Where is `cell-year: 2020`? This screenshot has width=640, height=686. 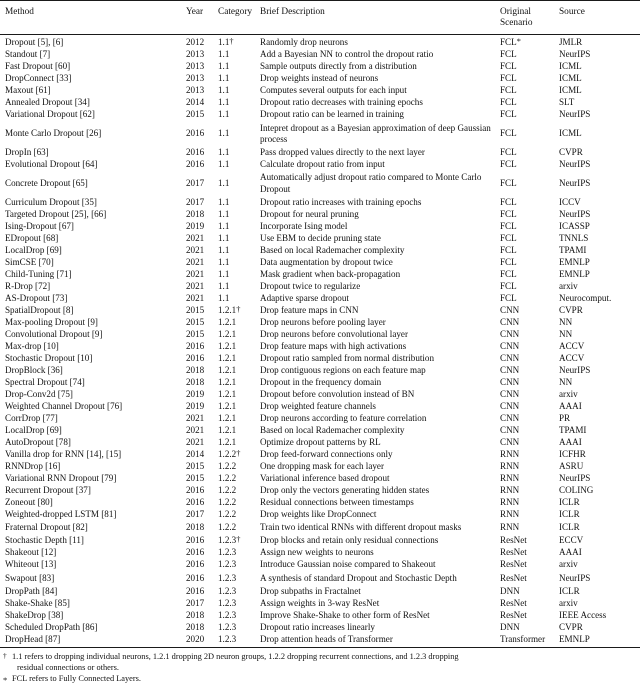 cell-year: 2020 is located at coordinates (202, 641).